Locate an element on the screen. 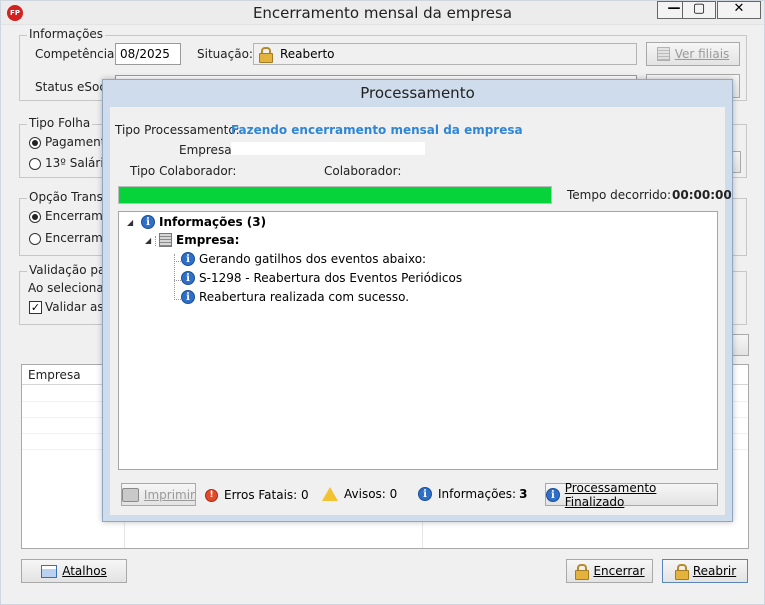 The height and width of the screenshot is (605, 765). tree-empresa-label: Empresa: is located at coordinates (208, 240).